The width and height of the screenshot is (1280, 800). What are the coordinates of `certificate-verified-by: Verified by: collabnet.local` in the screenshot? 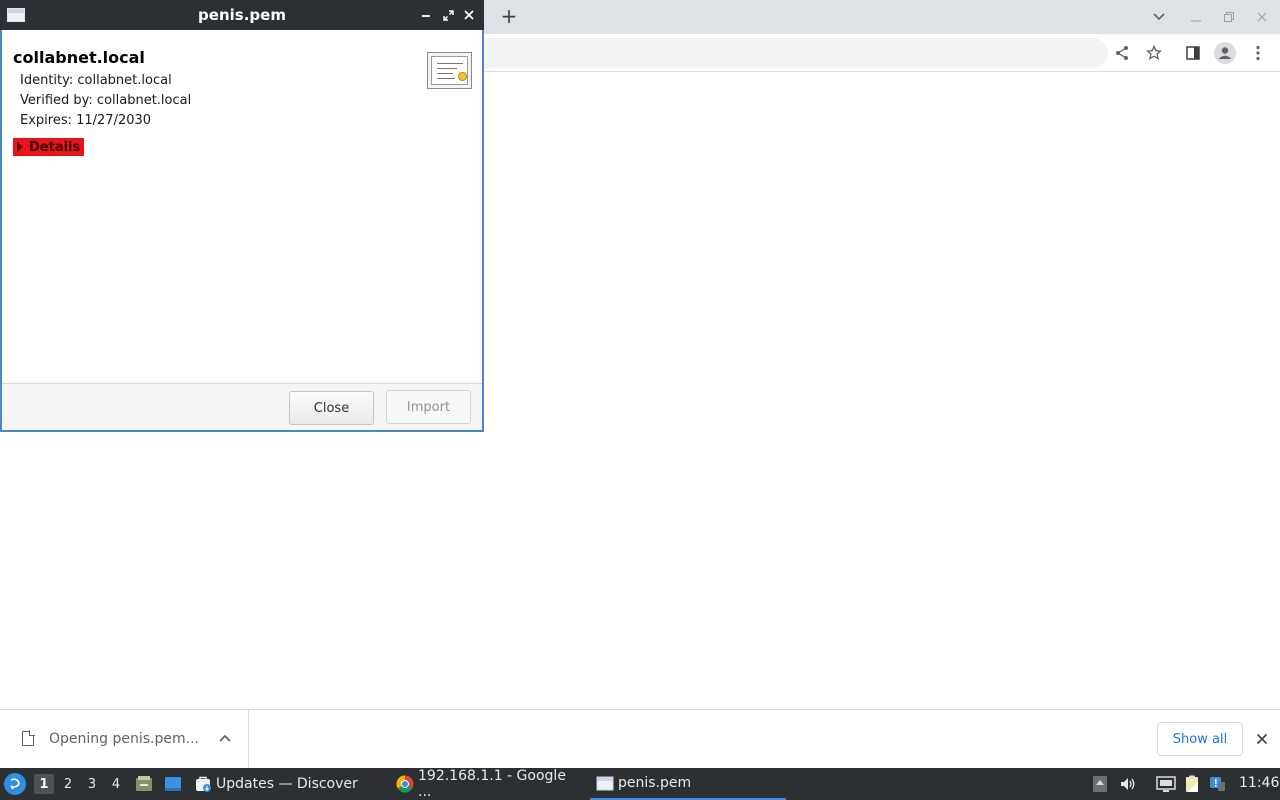 It's located at (106, 100).